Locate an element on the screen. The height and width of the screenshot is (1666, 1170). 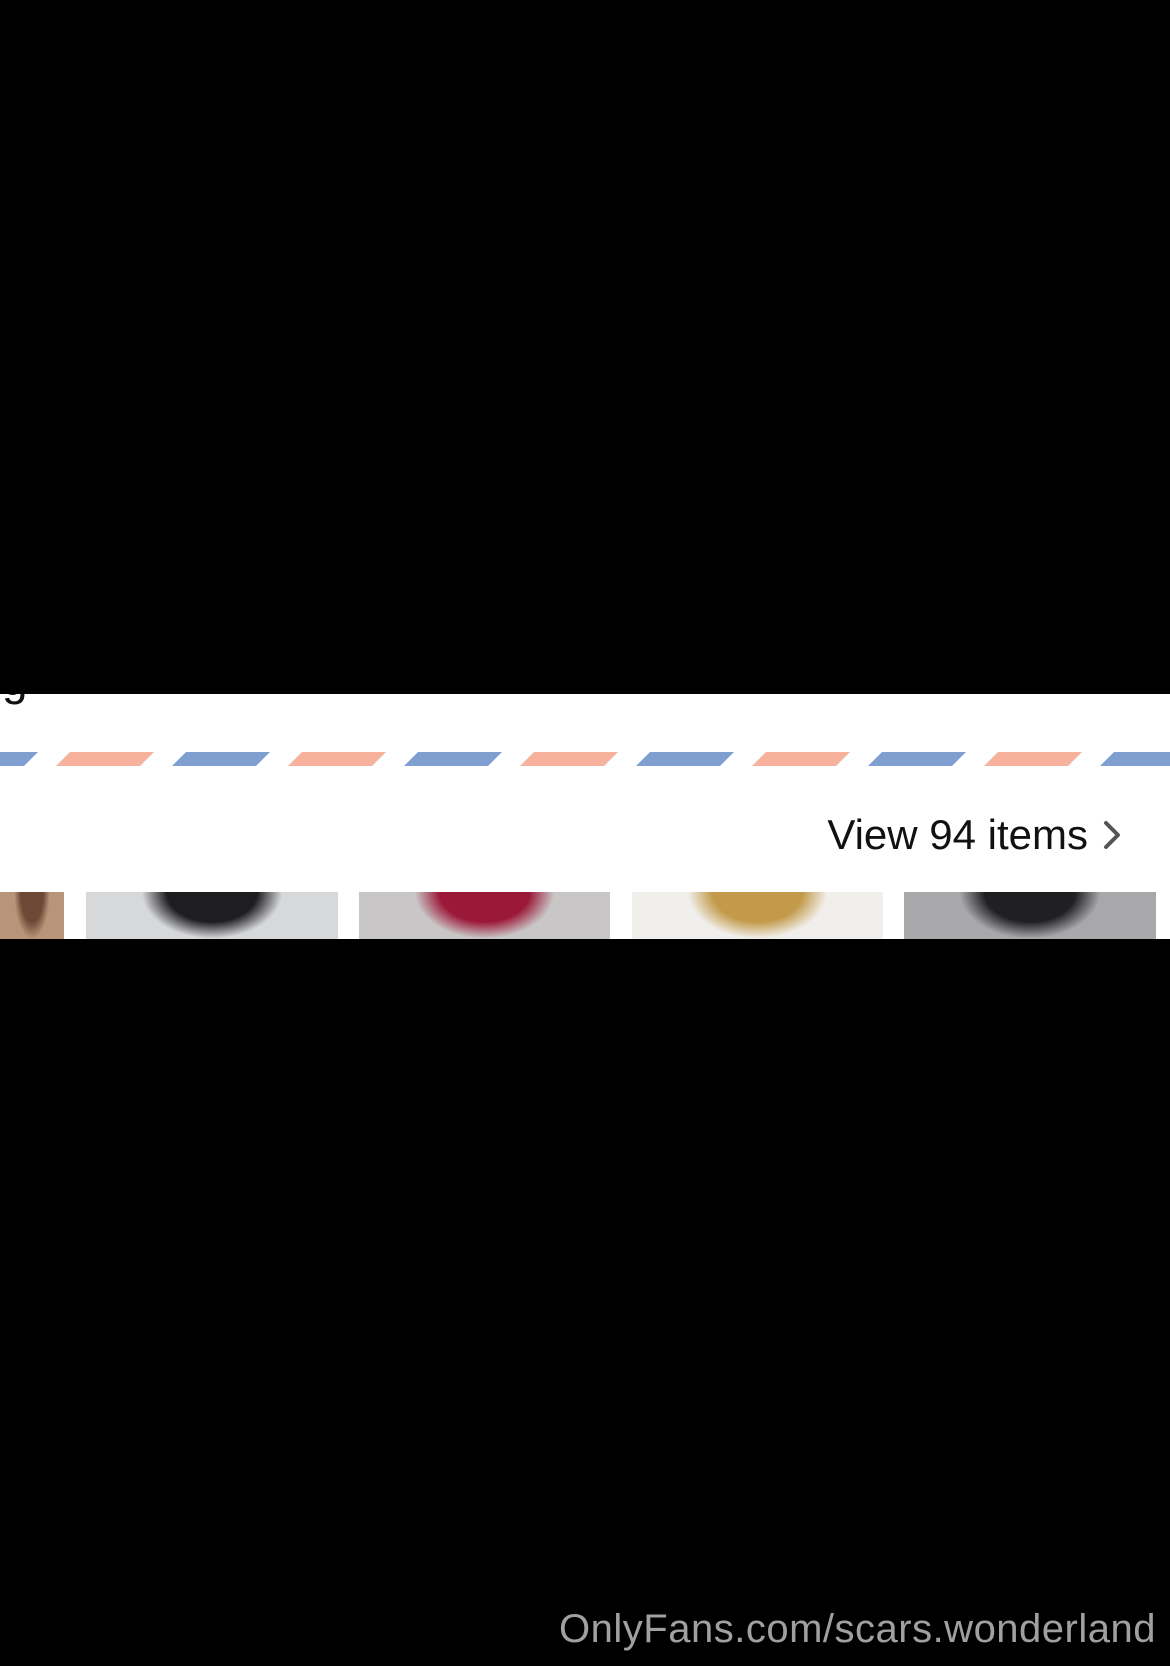
collection-card: g View 94 items is located at coordinates (585, 816).